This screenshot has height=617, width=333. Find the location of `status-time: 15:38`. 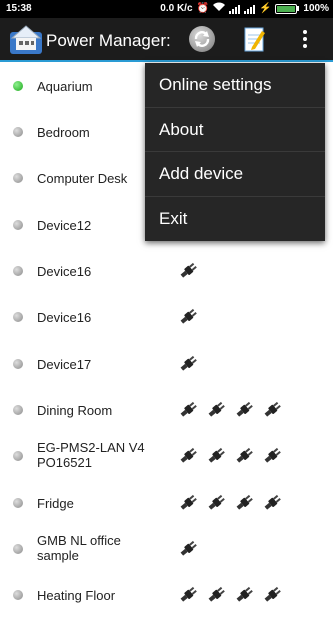

status-time: 15:38 is located at coordinates (19, 8).